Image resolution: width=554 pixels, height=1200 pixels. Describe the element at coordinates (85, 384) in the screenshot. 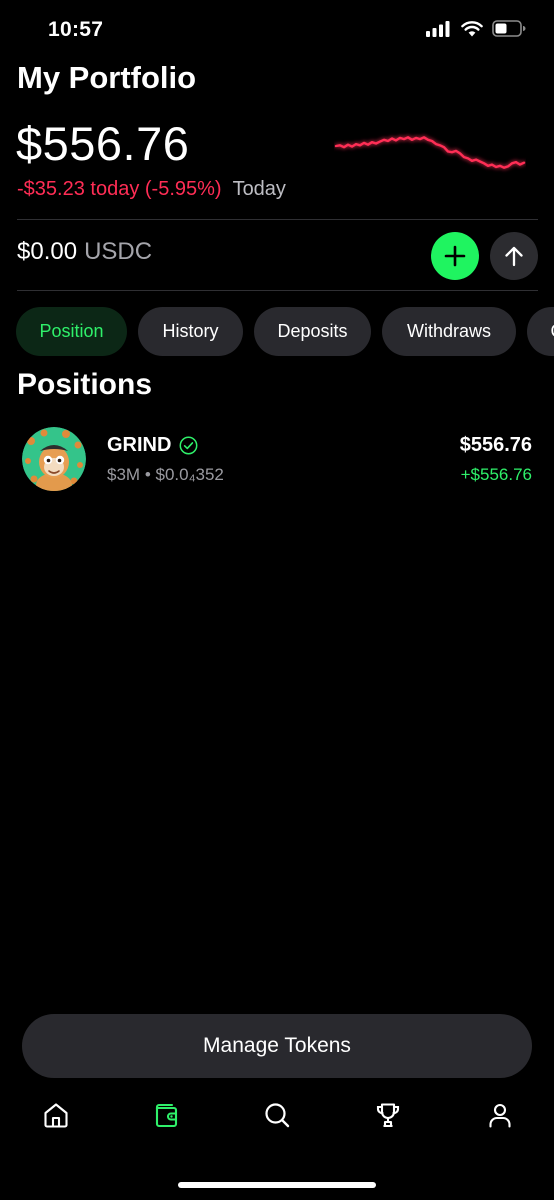

I see `positions-title: Positions` at that location.